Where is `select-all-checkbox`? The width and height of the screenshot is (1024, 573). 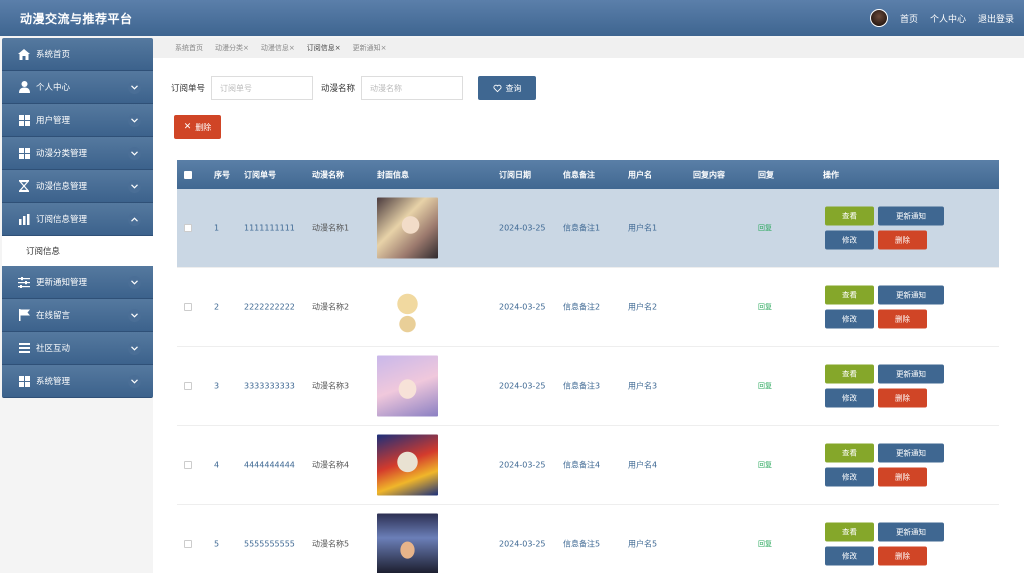
select-all-checkbox is located at coordinates (188, 174).